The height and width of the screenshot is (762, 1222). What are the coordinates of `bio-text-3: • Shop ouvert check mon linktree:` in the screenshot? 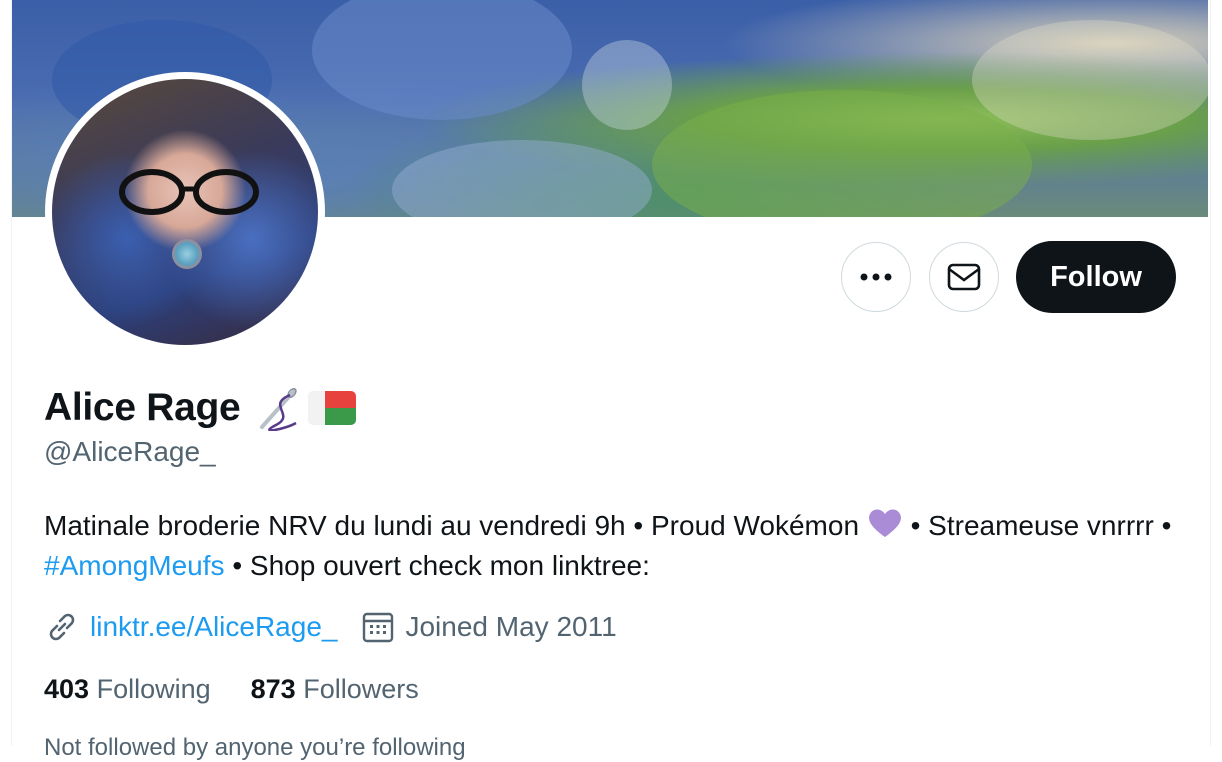 It's located at (437, 565).